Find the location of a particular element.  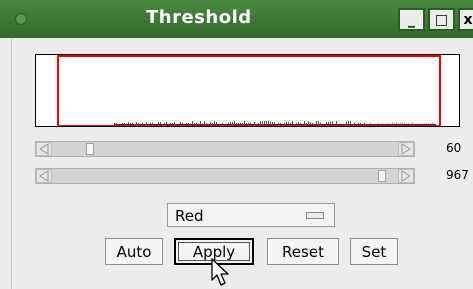

title-bar: Threshold _ □ x is located at coordinates (236, 19).